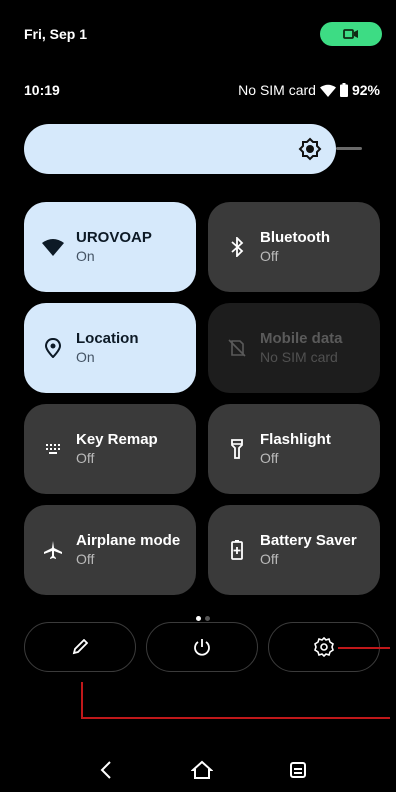 This screenshot has height=792, width=396. Describe the element at coordinates (327, 90) in the screenshot. I see `wifi-signal-icon` at that location.